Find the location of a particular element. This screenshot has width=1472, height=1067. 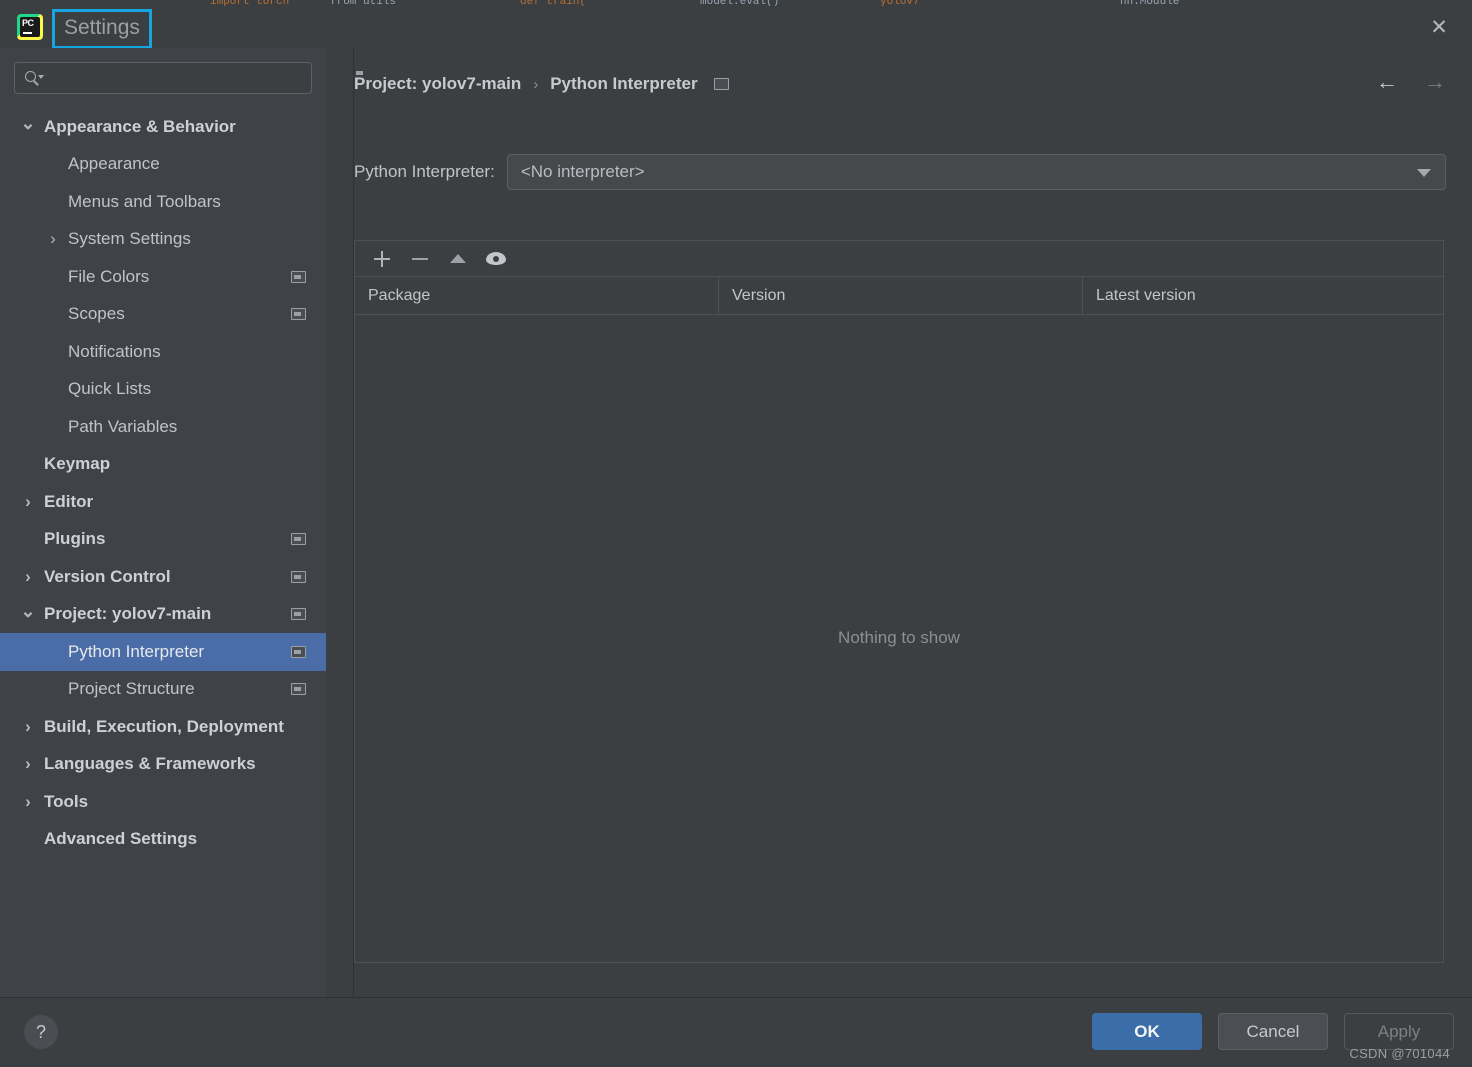

sidebar-item-label: Notifications is located at coordinates (114, 351).